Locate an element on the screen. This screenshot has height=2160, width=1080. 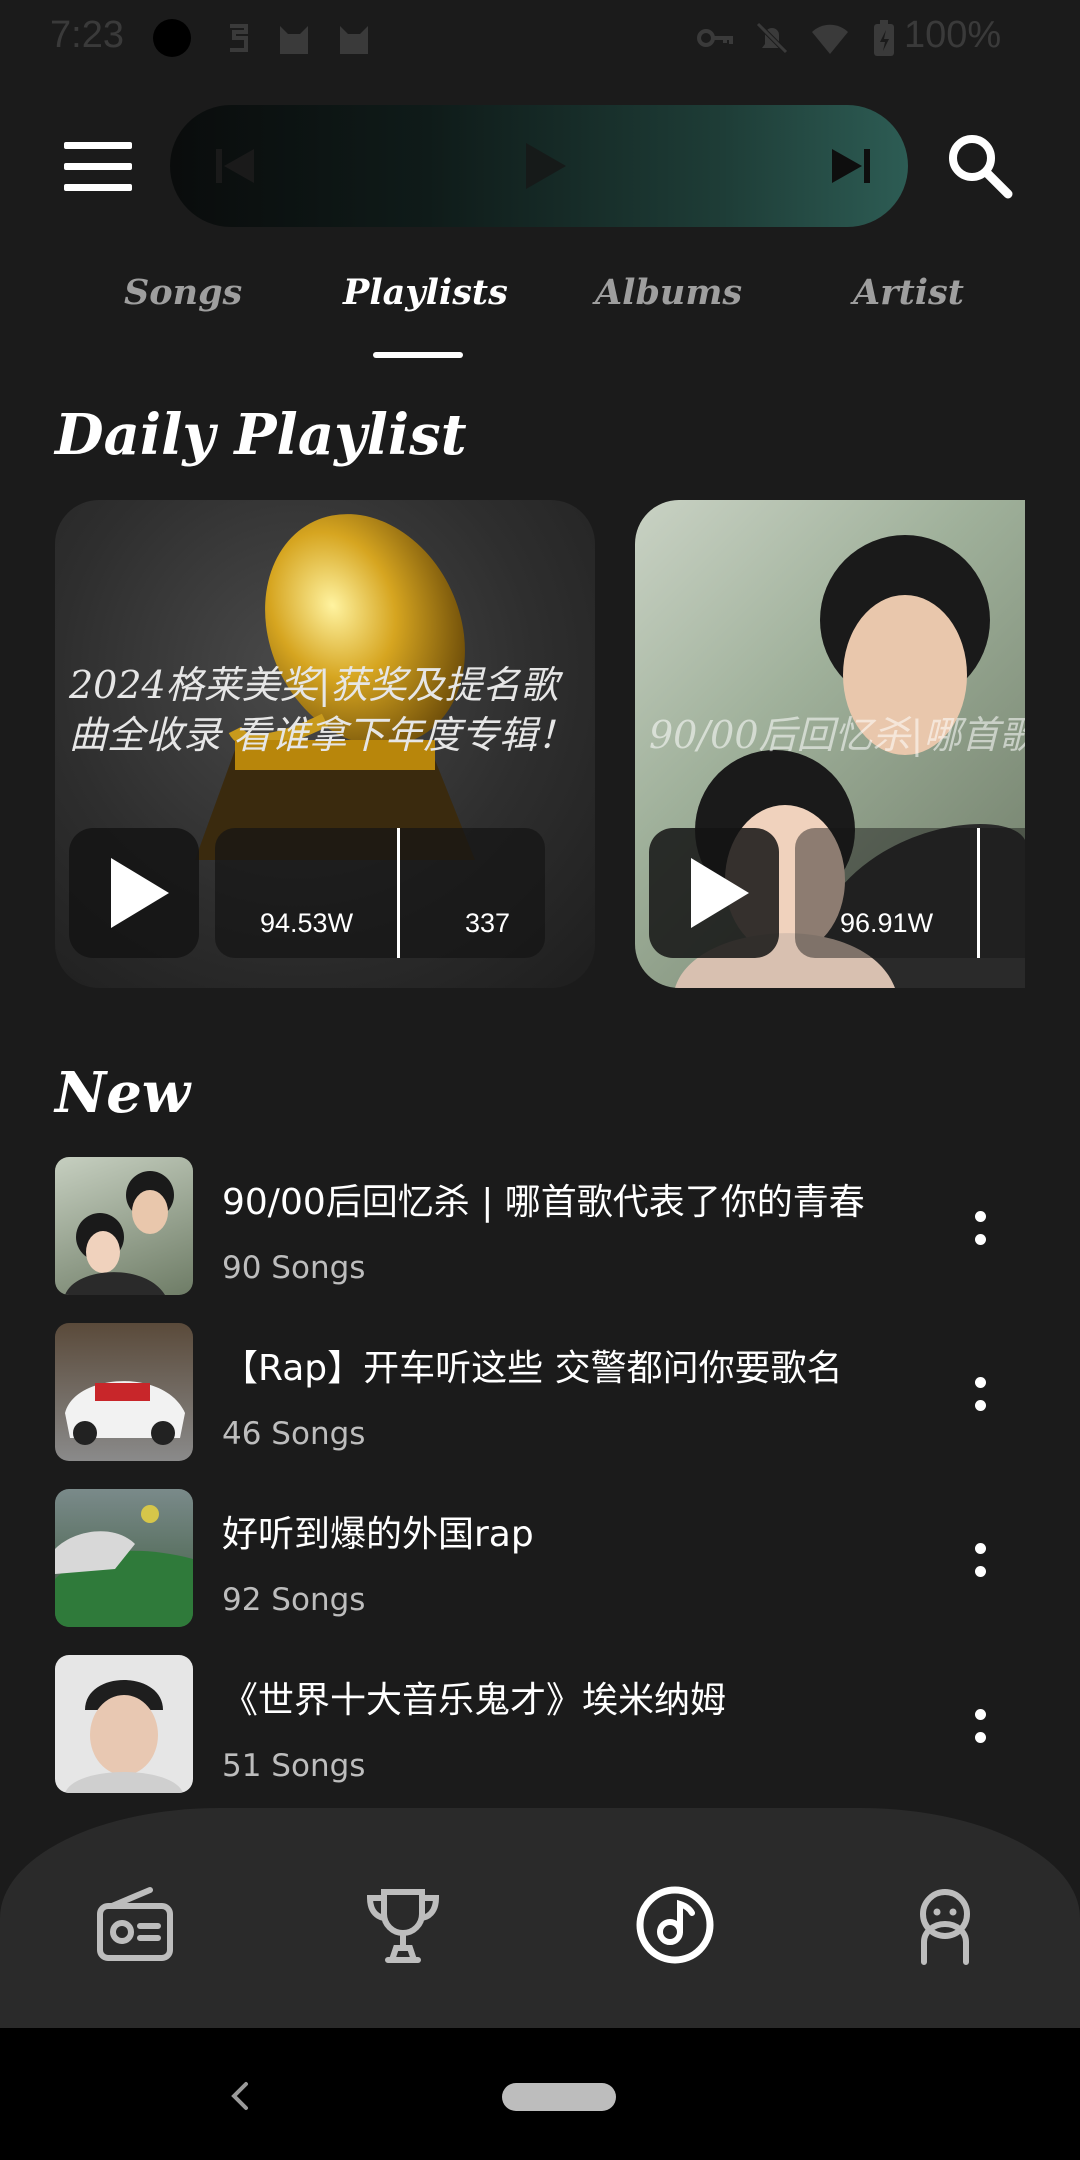
tab-artist: Artist is located at coordinates (908, 292).